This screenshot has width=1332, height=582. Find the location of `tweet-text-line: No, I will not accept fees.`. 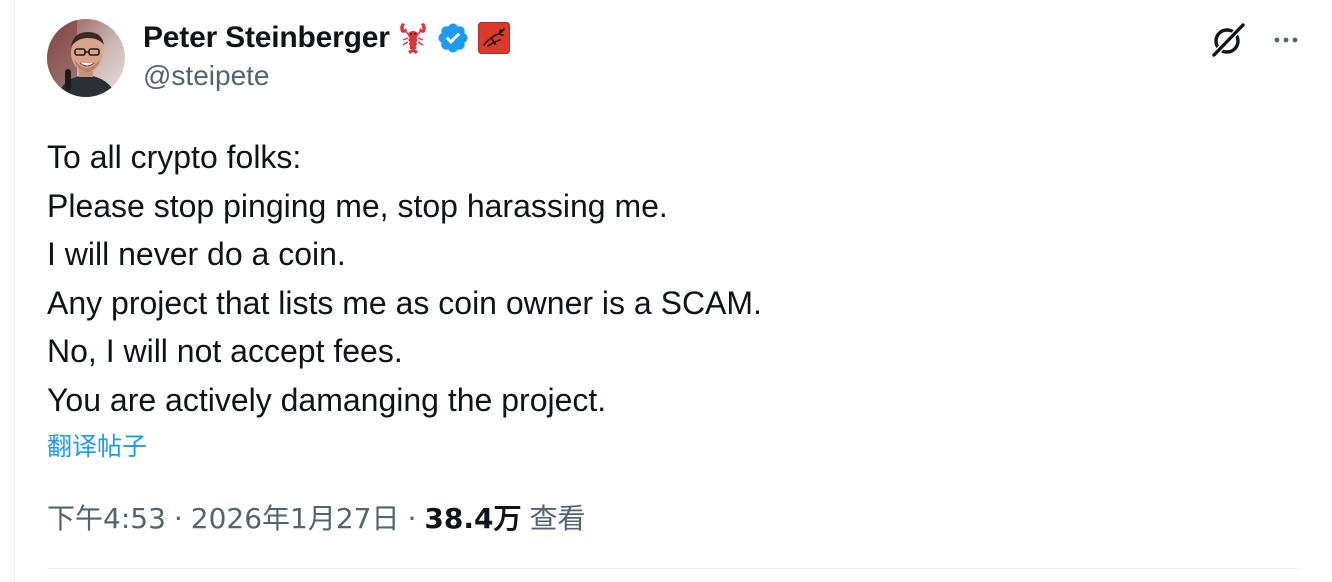

tweet-text-line: No, I will not accept fees. is located at coordinates (225, 351).